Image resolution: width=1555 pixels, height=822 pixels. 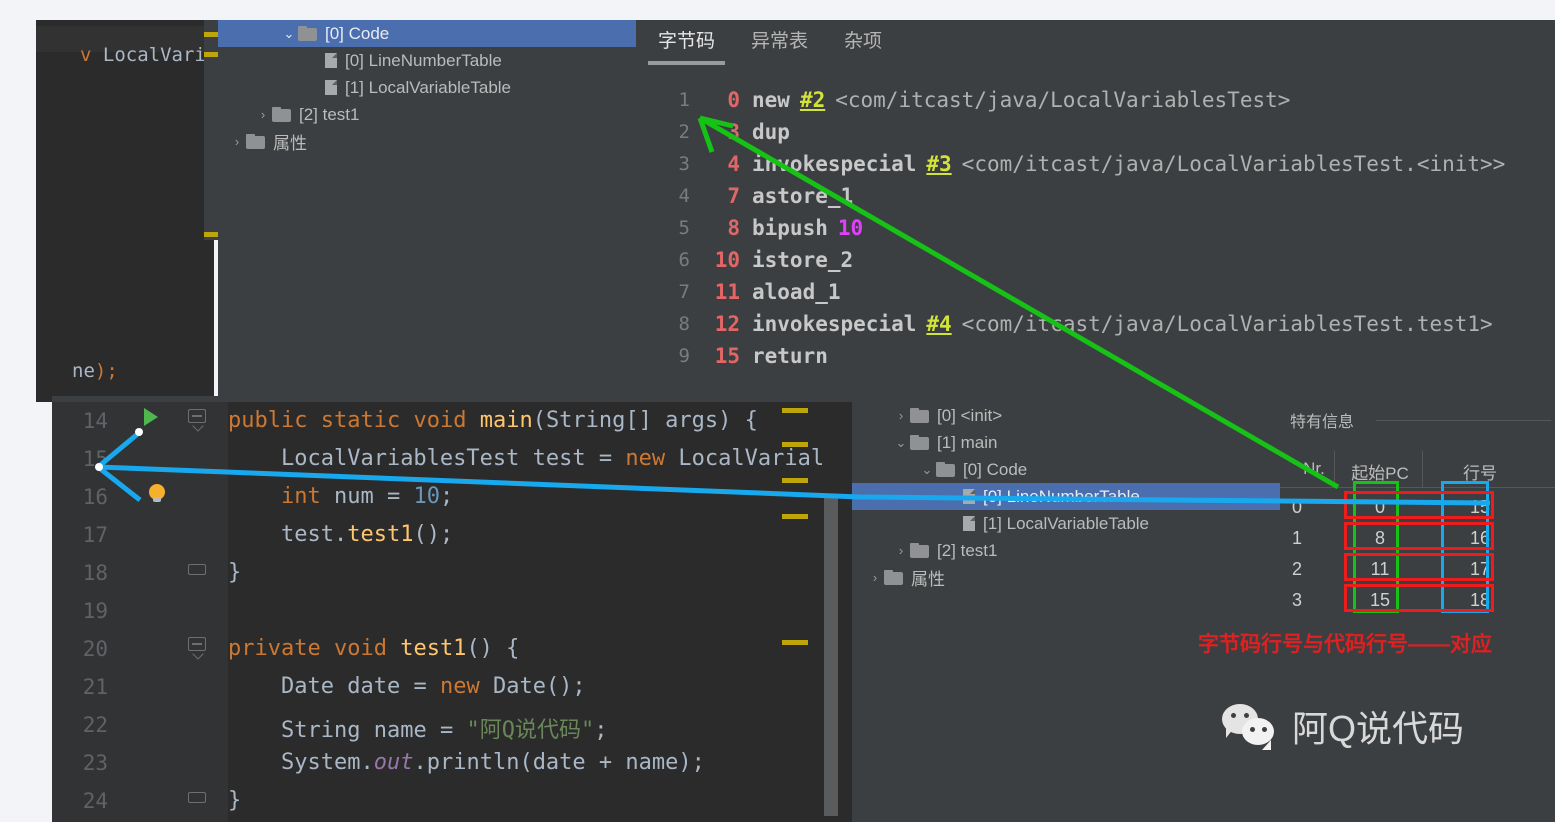 What do you see at coordinates (452, 687) in the screenshot?
I see `code-line: 21 Date date = new Date();` at bounding box center [452, 687].